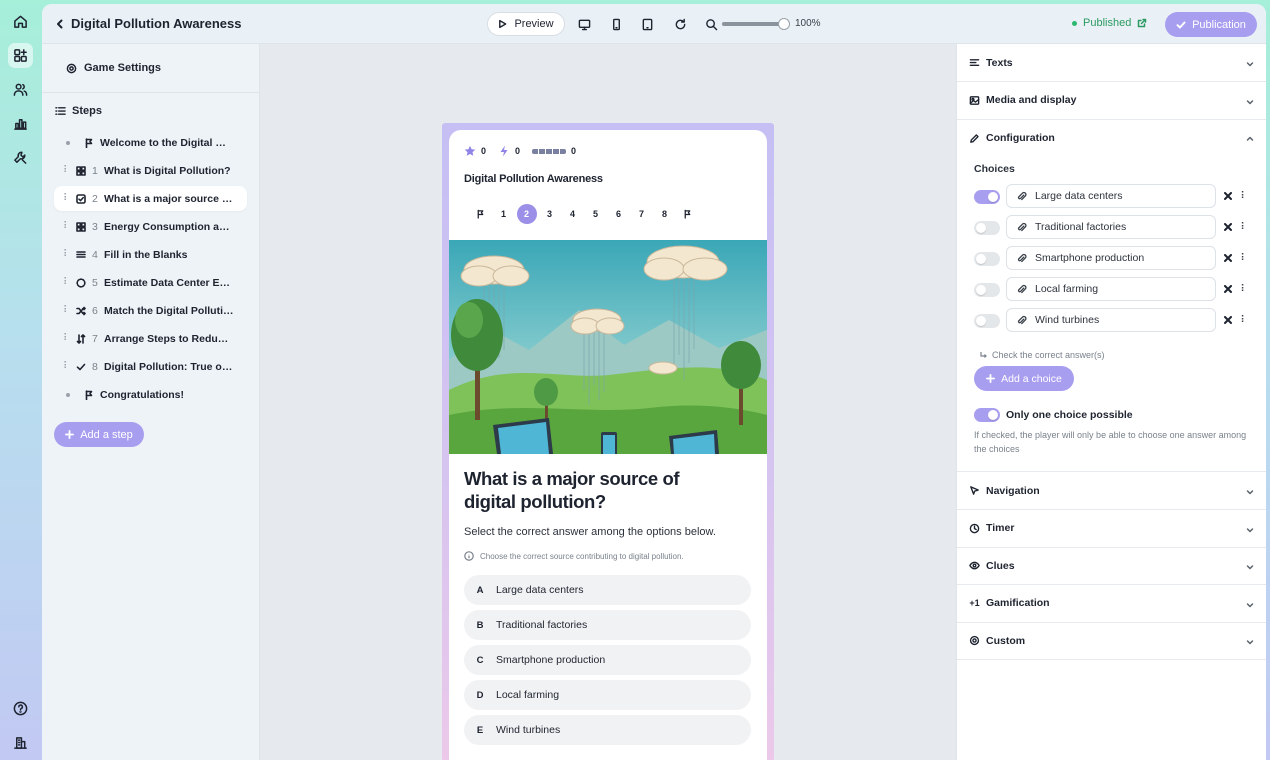 Image resolution: width=1270 pixels, height=760 pixels. Describe the element at coordinates (1109, 23) in the screenshot. I see `published-status: Published` at that location.